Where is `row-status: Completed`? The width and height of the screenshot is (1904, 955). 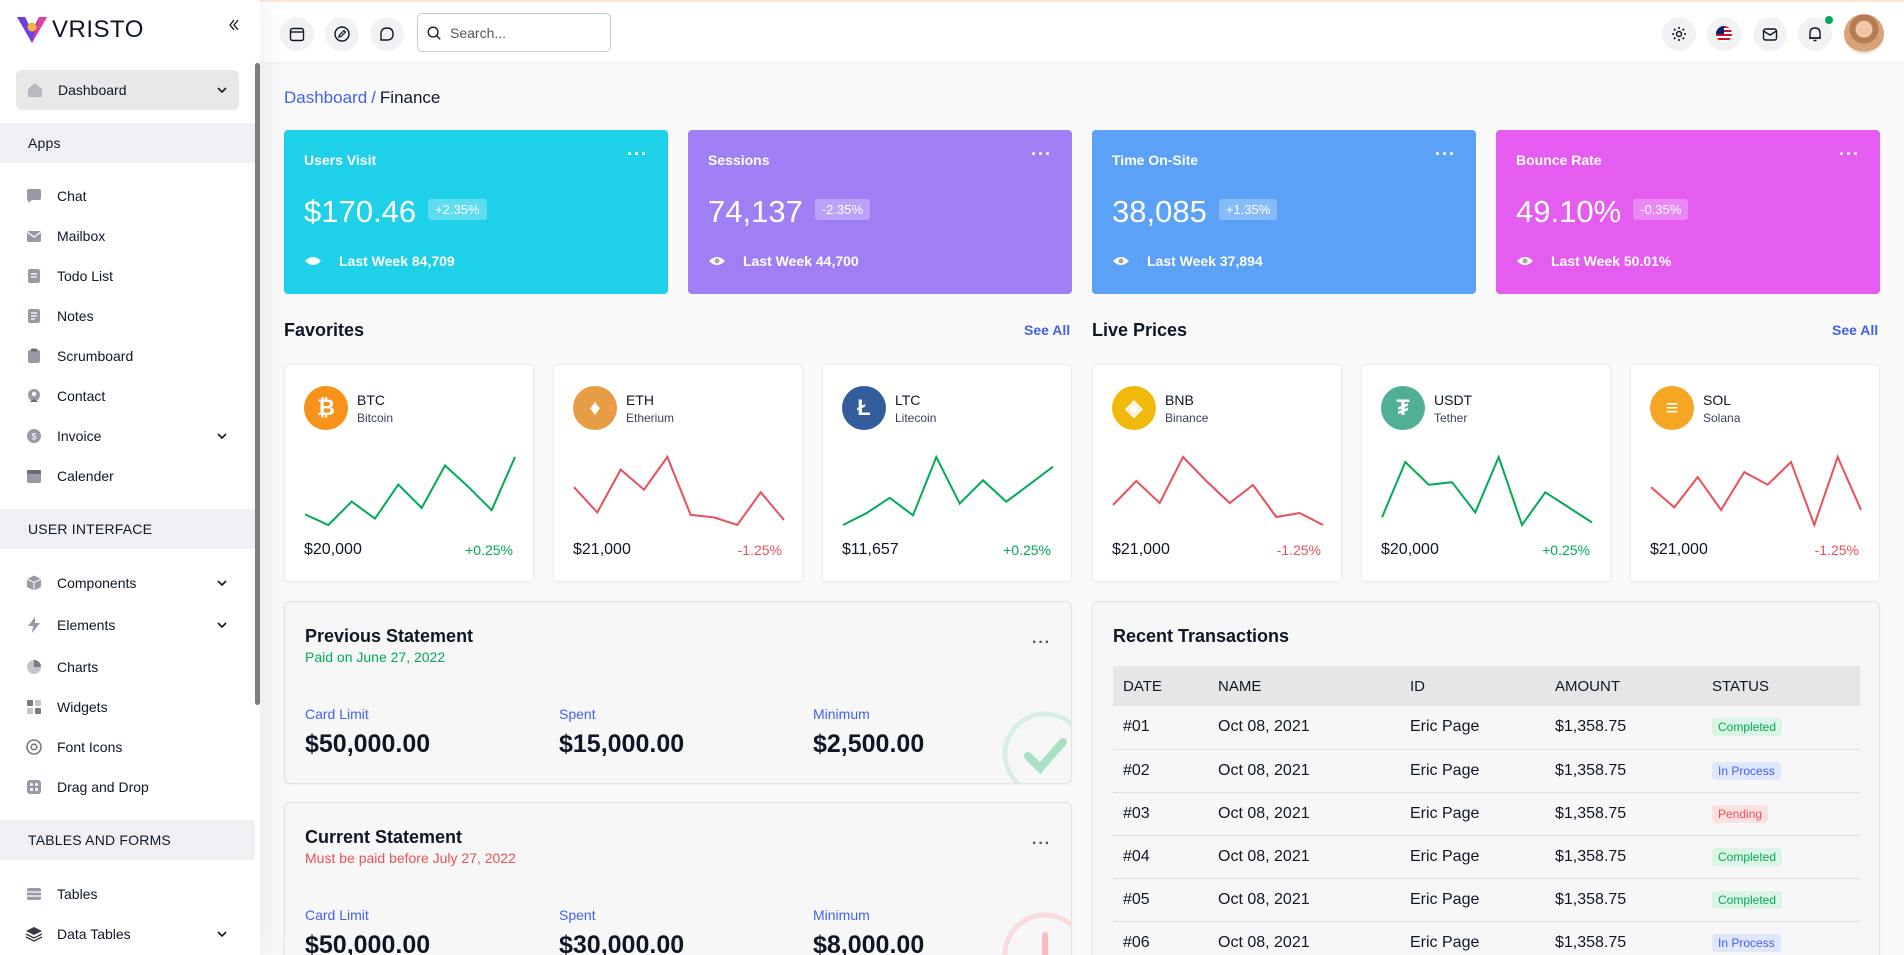 row-status: Completed is located at coordinates (1781, 728).